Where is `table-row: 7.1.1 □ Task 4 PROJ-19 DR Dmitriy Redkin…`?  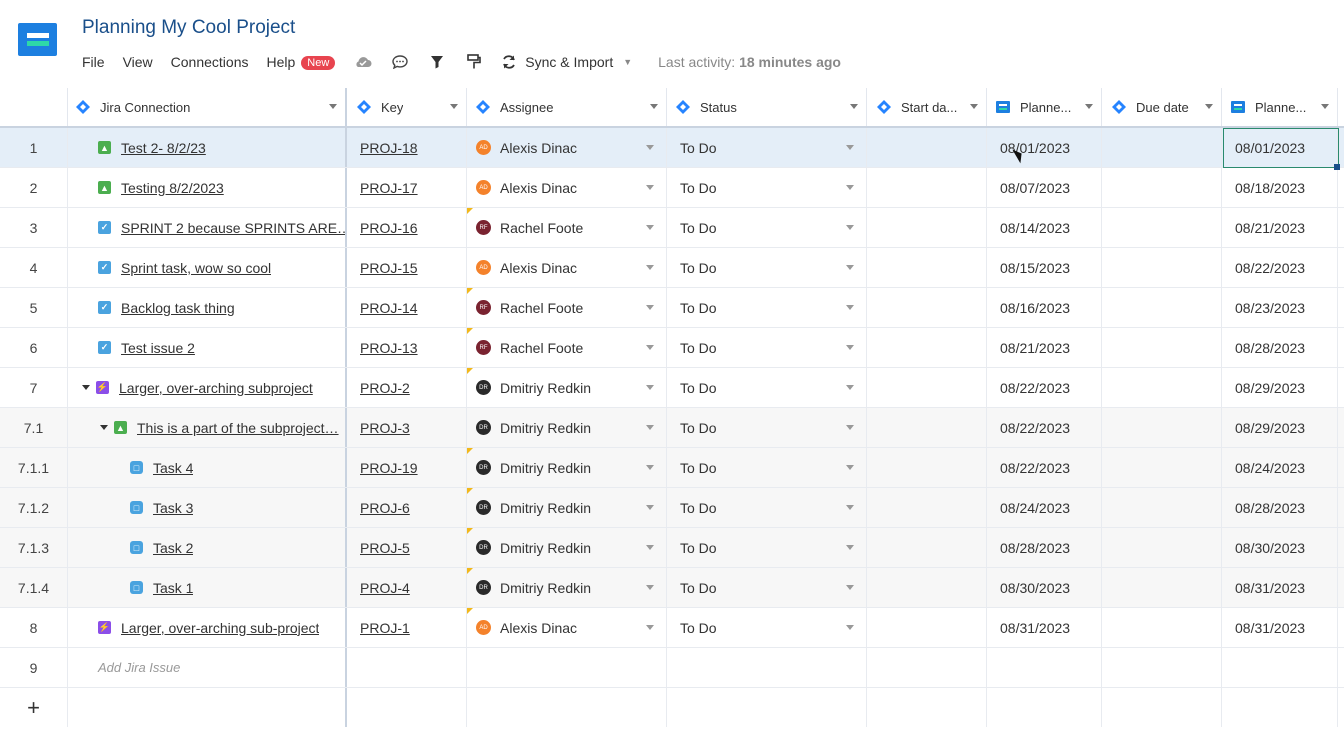 table-row: 7.1.1 □ Task 4 PROJ-19 DR Dmitriy Redkin… is located at coordinates (672, 468).